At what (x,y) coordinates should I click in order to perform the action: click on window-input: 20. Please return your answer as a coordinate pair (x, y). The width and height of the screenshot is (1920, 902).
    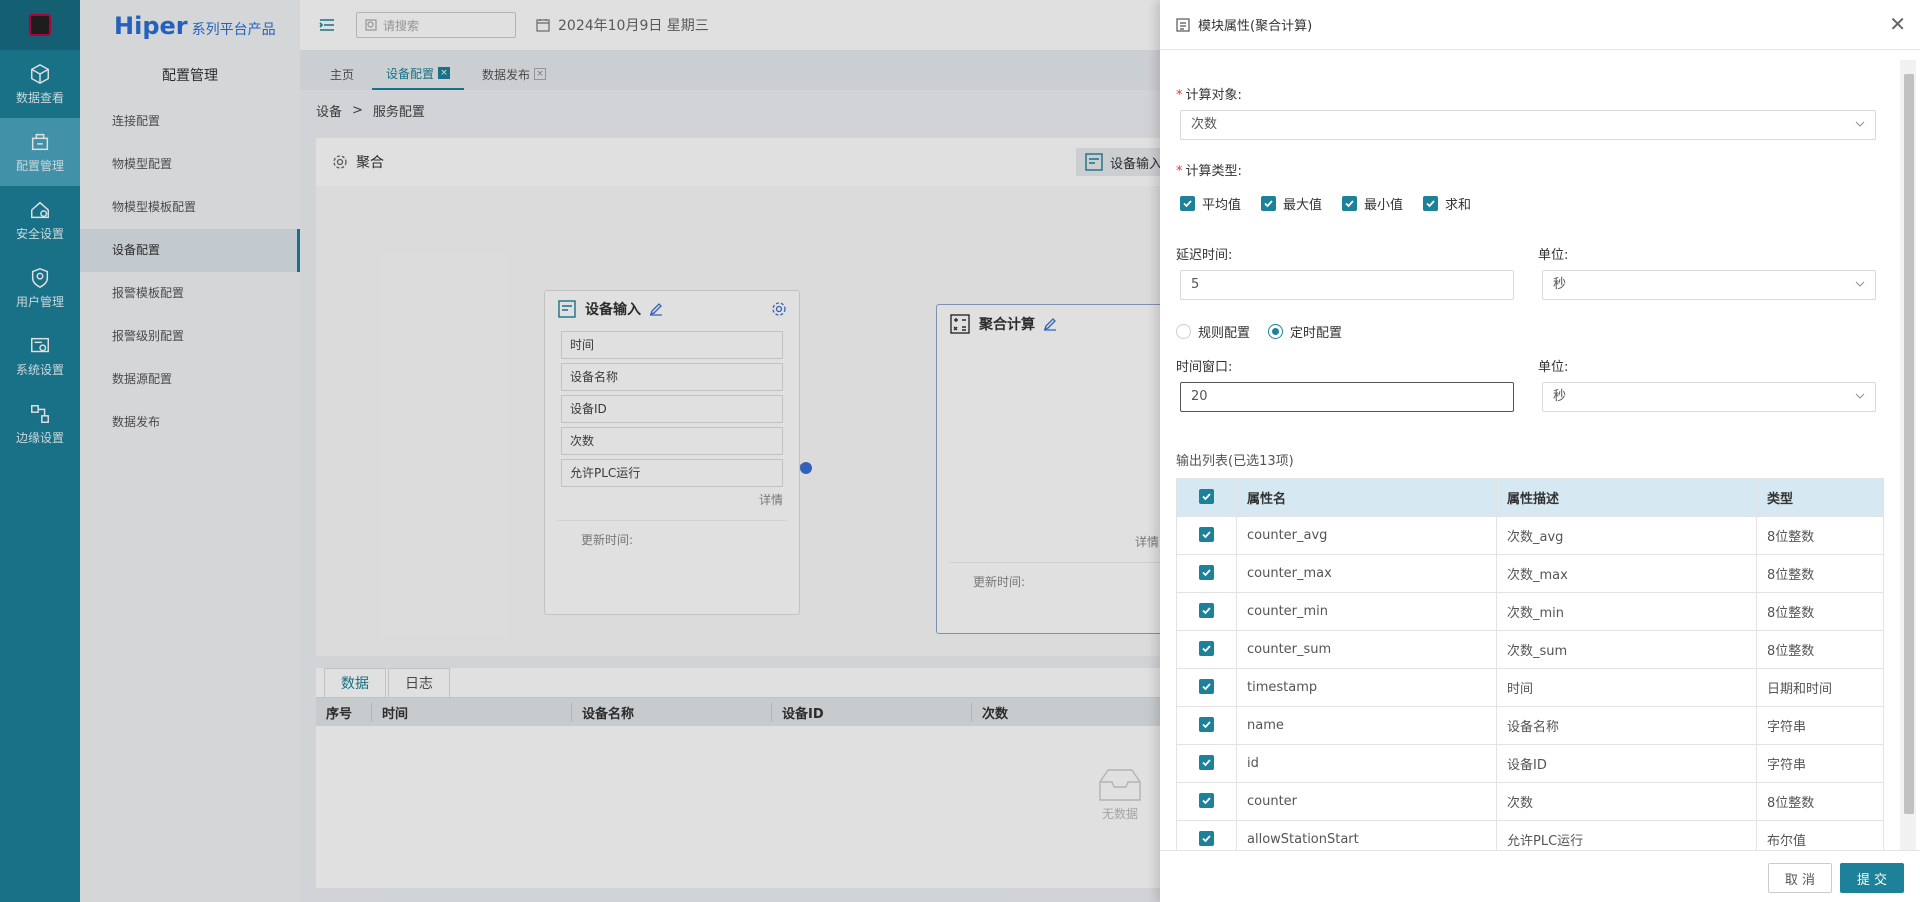
    Looking at the image, I should click on (1347, 397).